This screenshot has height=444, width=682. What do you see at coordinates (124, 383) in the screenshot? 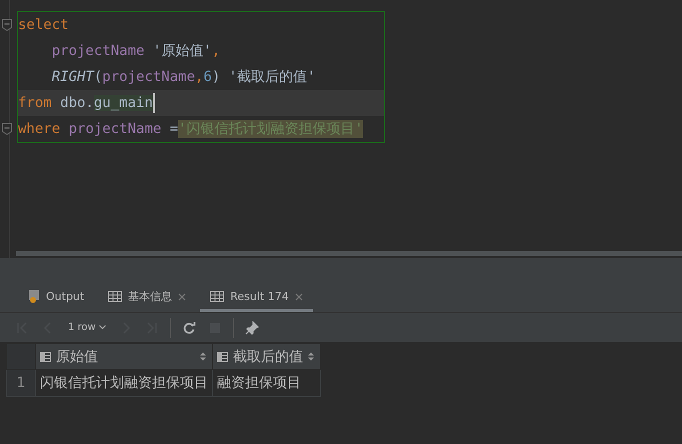
I see `table-cell: 闪银信托计划融资担保项目` at bounding box center [124, 383].